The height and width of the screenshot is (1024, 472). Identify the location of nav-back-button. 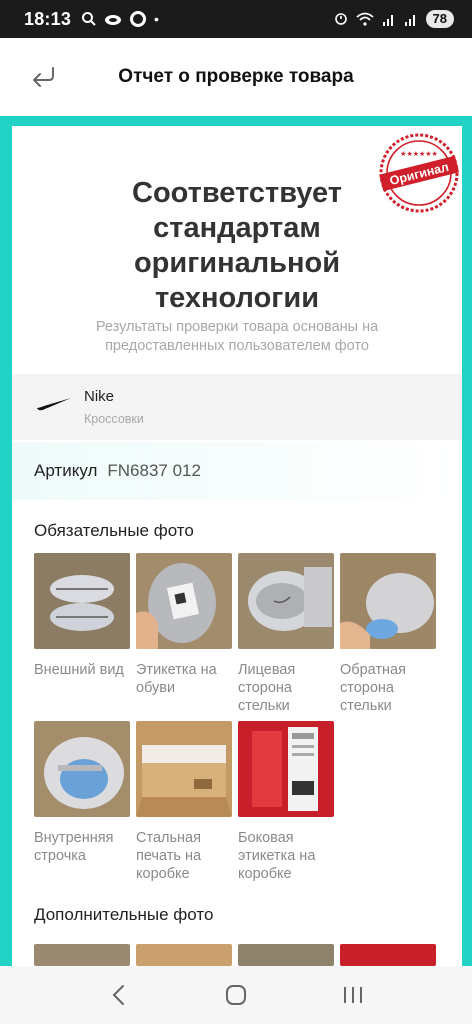
(119, 995).